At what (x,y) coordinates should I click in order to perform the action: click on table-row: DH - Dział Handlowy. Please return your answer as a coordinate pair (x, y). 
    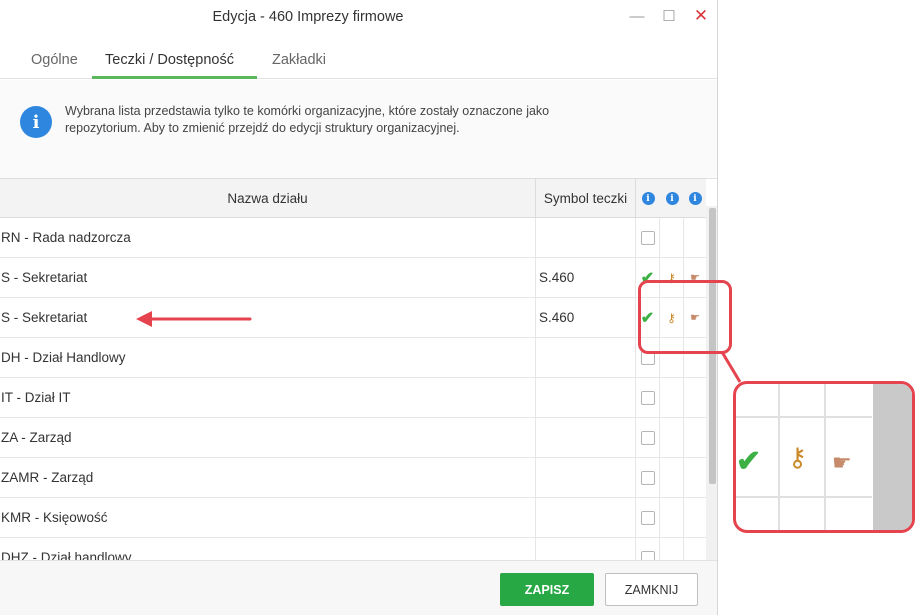
    Looking at the image, I should click on (353, 358).